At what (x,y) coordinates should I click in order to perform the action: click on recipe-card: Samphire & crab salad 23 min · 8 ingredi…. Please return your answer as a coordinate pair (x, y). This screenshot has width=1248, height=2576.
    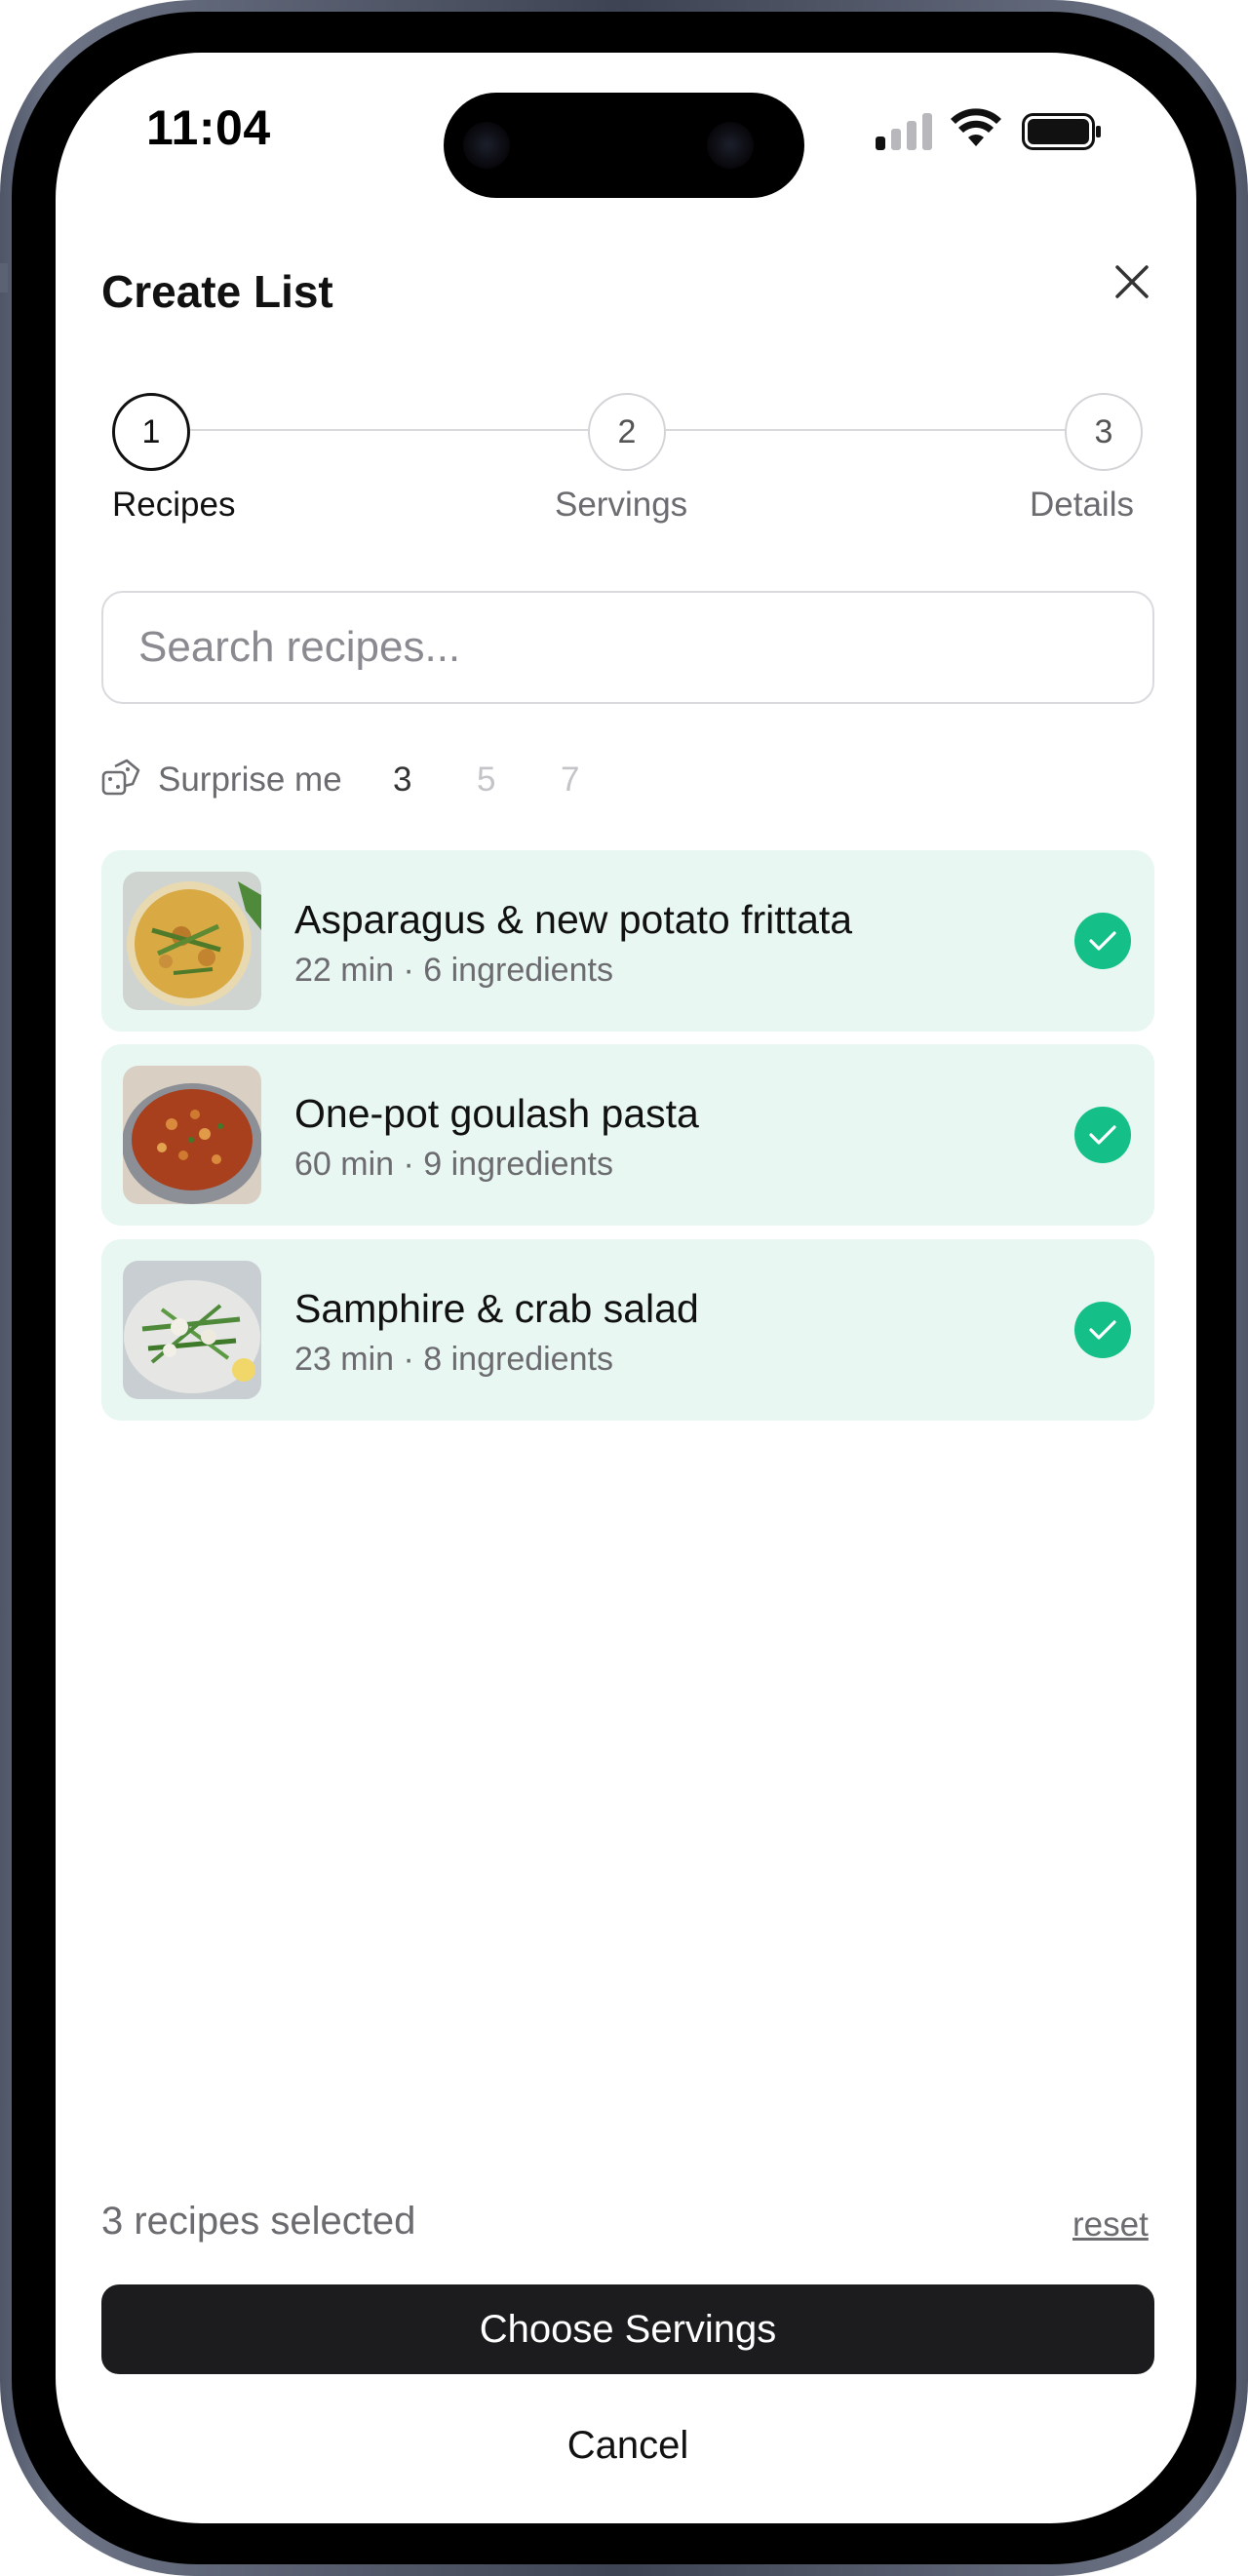
    Looking at the image, I should click on (627, 1330).